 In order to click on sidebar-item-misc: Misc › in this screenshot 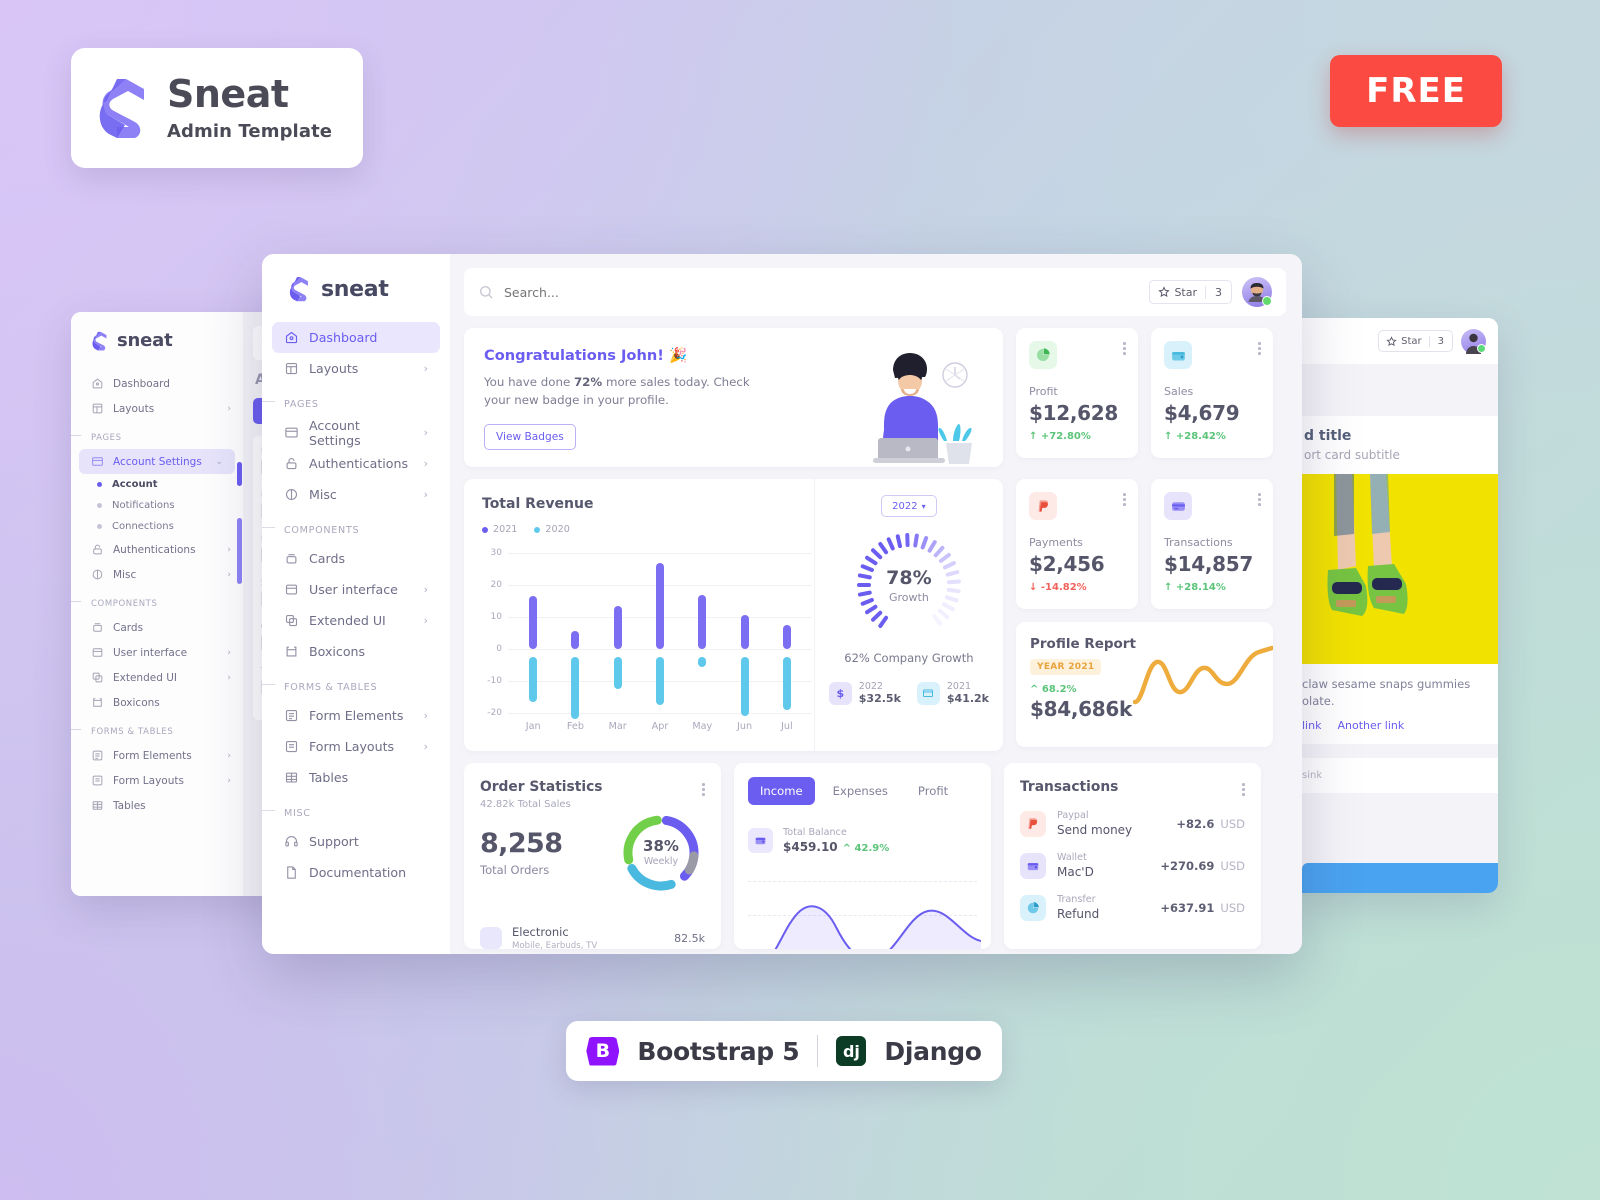, I will do `click(356, 494)`.